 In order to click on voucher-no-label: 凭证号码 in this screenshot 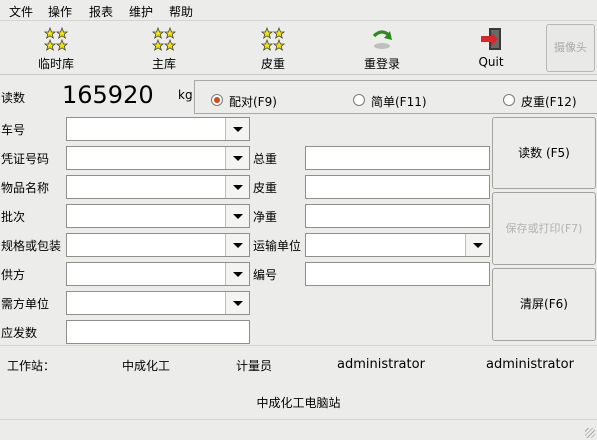, I will do `click(25, 159)`.